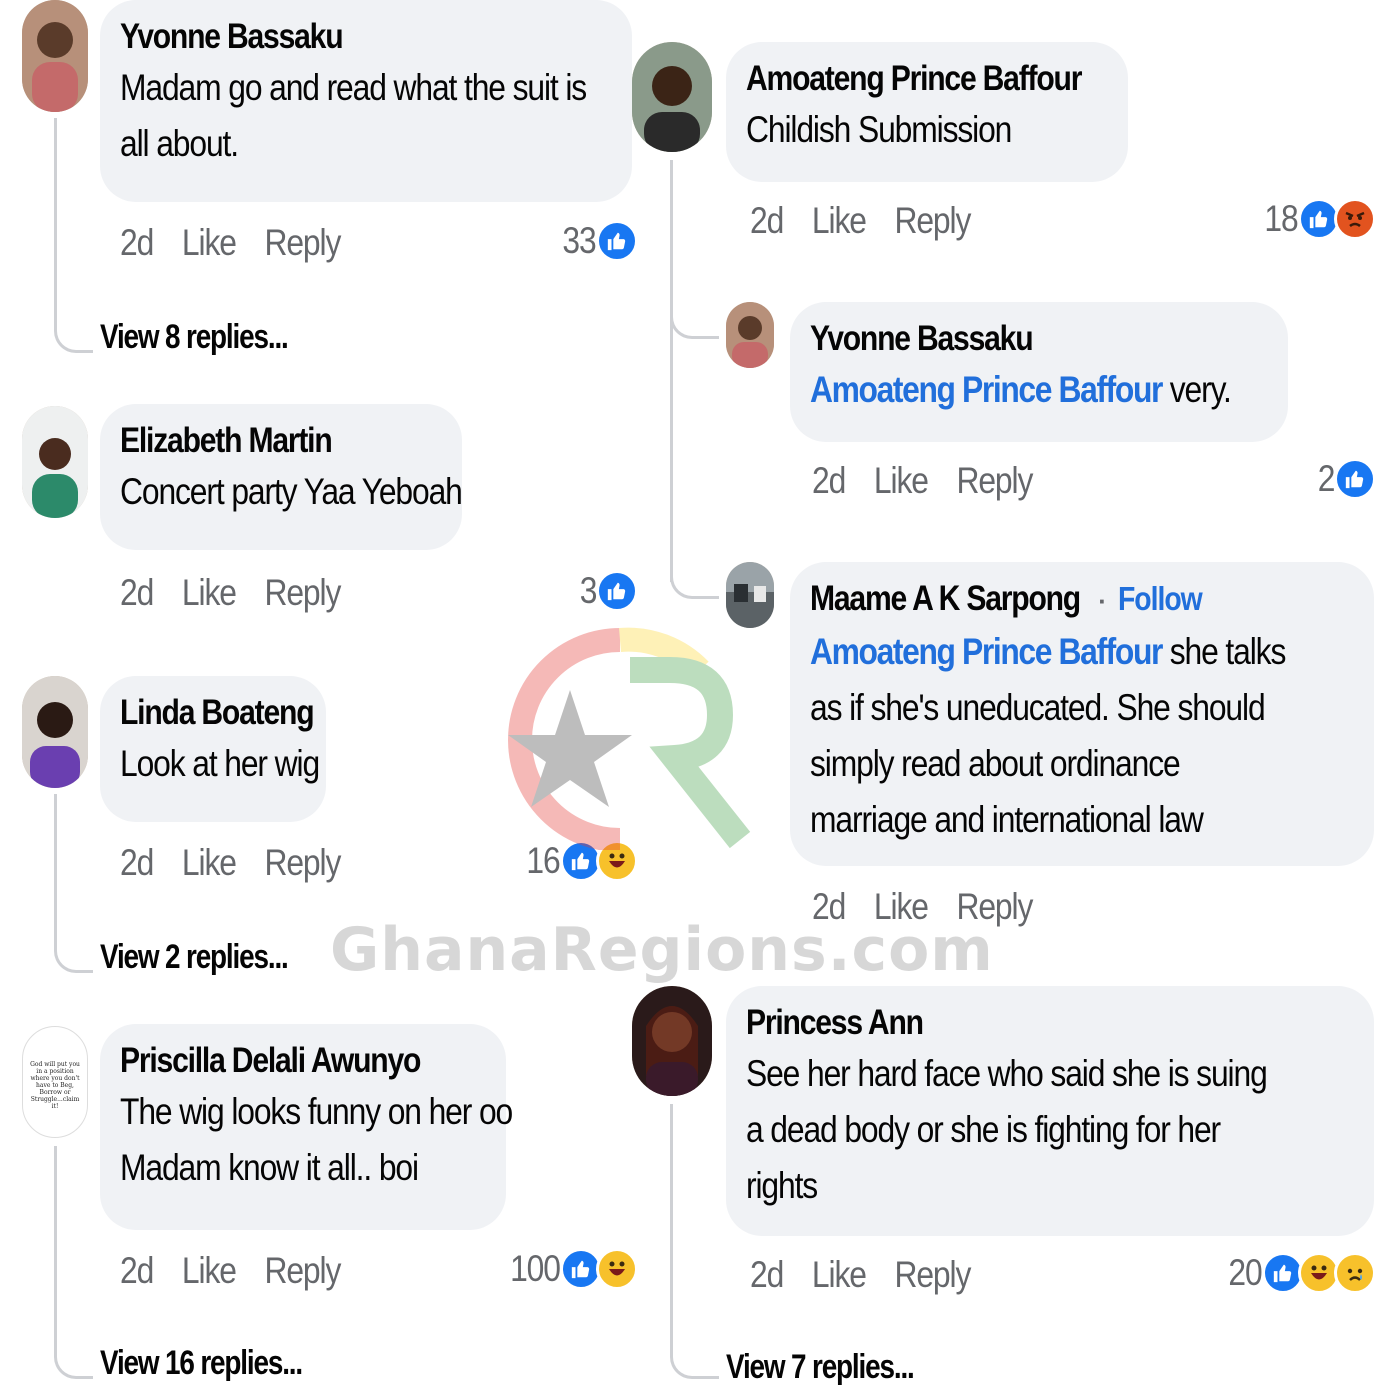  What do you see at coordinates (257, 441) in the screenshot?
I see `comment-author: Elizabeth Martin` at bounding box center [257, 441].